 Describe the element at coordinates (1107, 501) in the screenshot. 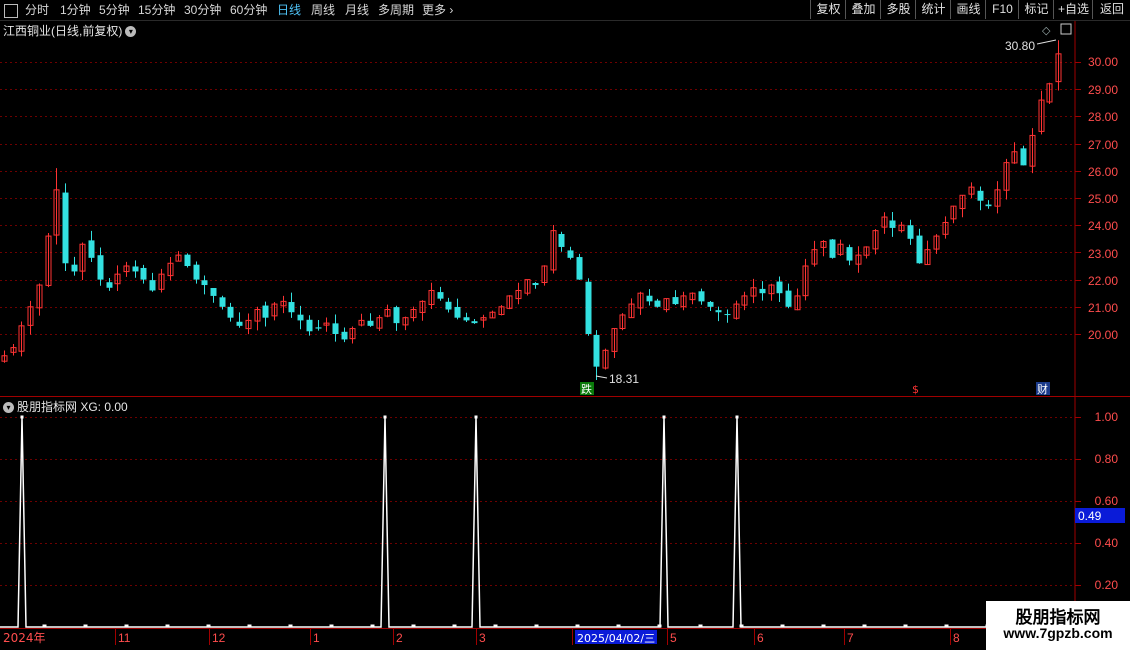

I see `indicator-tick: 0.60` at that location.